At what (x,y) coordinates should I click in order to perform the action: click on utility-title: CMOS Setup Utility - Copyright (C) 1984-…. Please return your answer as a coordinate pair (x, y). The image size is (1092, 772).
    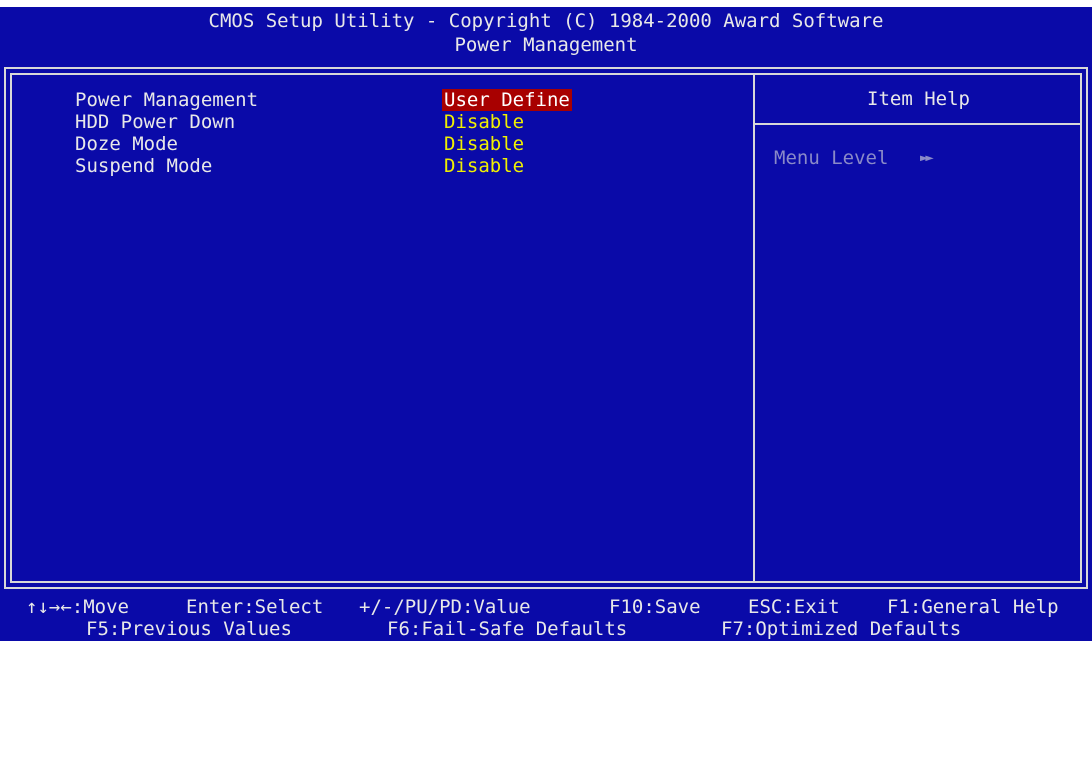
    Looking at the image, I should click on (546, 21).